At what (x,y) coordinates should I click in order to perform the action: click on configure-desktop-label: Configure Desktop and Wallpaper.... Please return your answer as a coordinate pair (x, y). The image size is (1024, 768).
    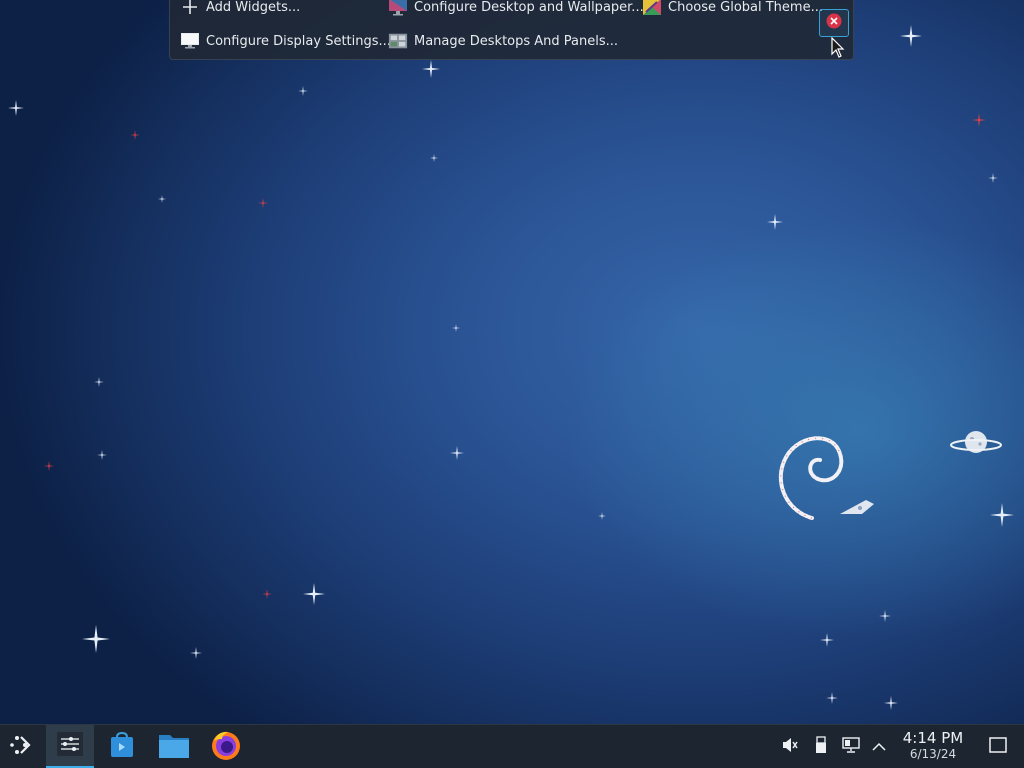
    Looking at the image, I should click on (529, 7).